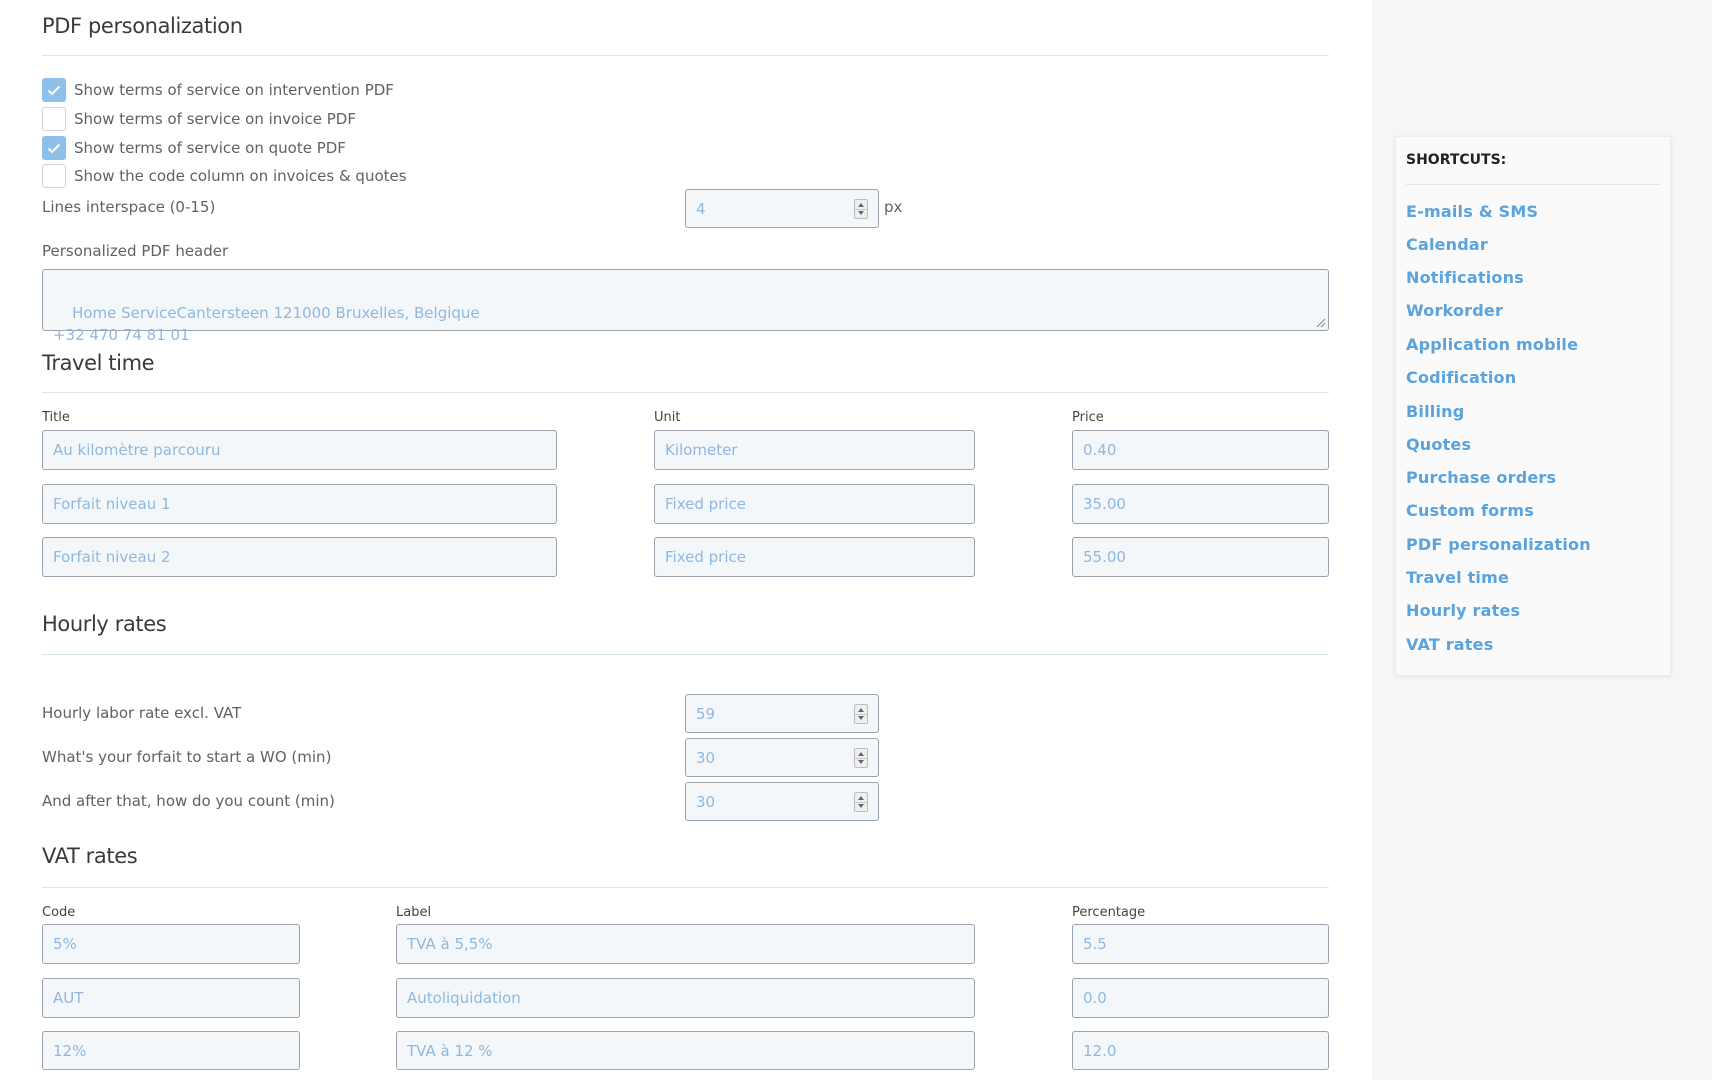 The width and height of the screenshot is (1712, 1080). What do you see at coordinates (188, 801) in the screenshot?
I see `count-after-label: And after that, how do you count (min)` at bounding box center [188, 801].